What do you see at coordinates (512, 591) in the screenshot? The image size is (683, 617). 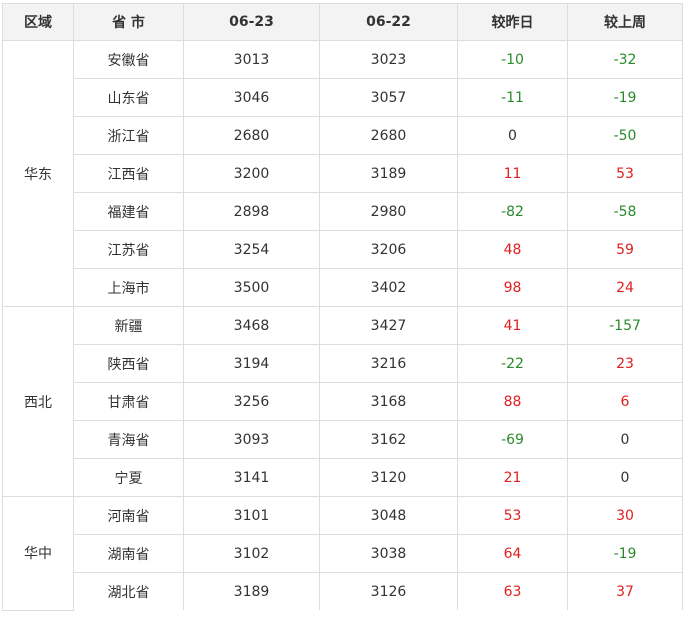 I see `change-vs-yesterday-cell: 63` at bounding box center [512, 591].